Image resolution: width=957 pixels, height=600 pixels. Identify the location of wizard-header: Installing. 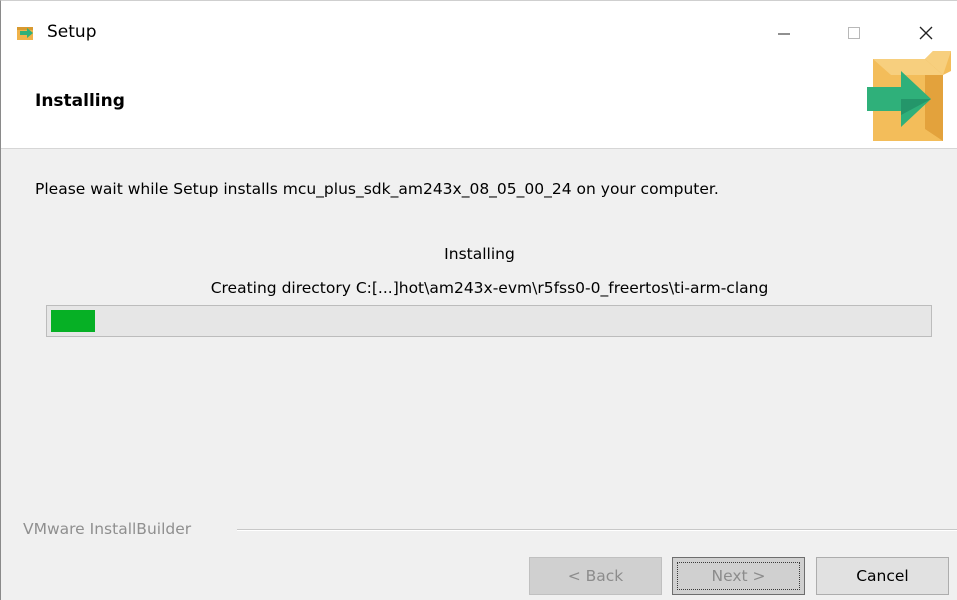
(479, 106).